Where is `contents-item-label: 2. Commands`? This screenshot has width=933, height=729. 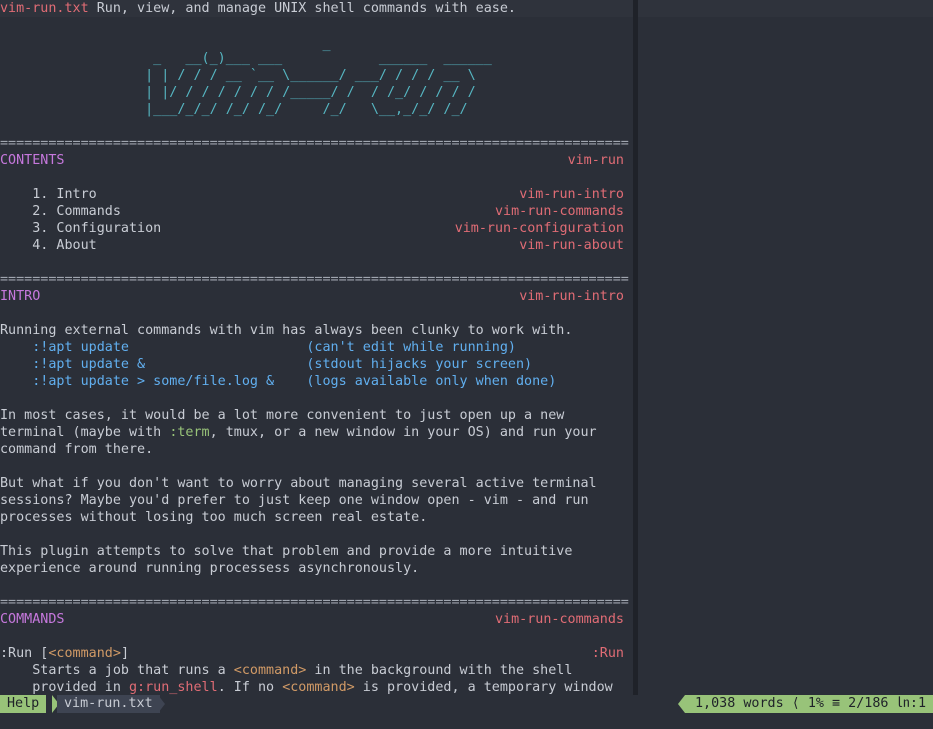
contents-item-label: 2. Commands is located at coordinates (60, 211).